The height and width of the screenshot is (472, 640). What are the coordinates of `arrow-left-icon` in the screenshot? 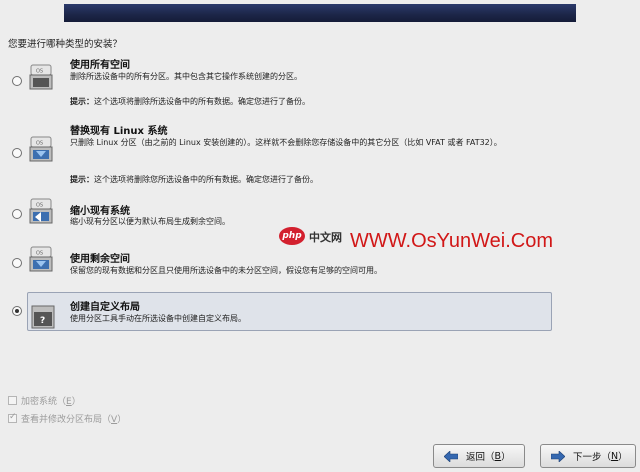 It's located at (451, 456).